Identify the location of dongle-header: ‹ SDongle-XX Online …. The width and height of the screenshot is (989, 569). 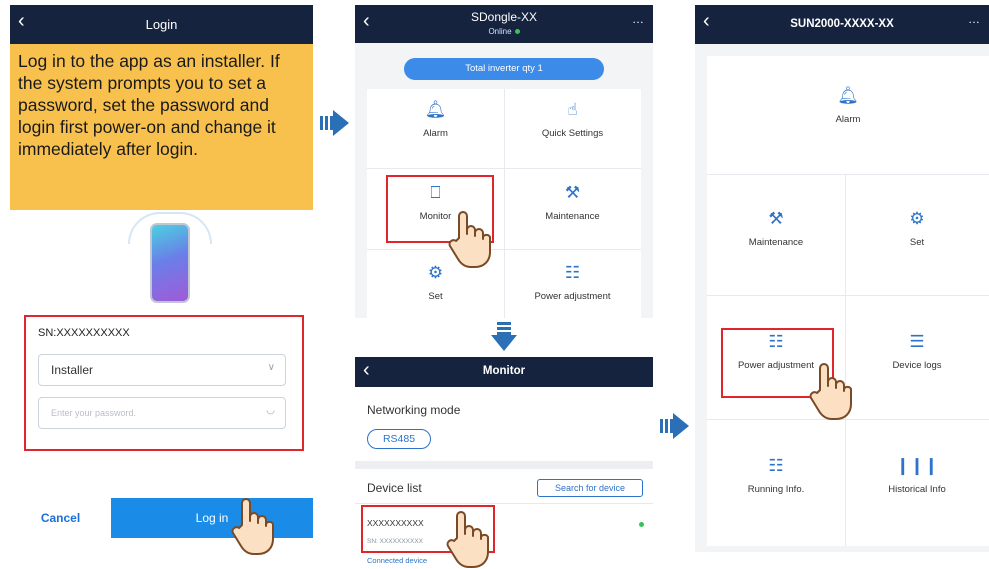
(504, 24).